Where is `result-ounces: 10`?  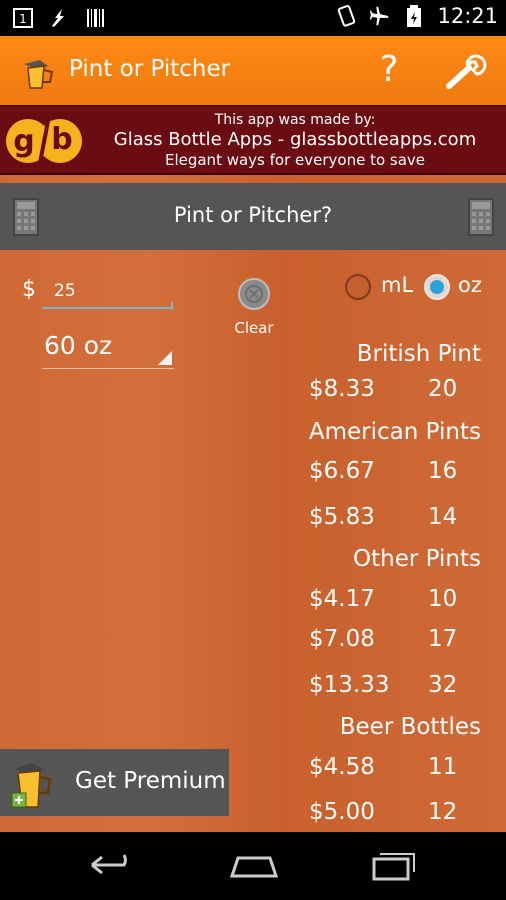 result-ounces: 10 is located at coordinates (443, 599).